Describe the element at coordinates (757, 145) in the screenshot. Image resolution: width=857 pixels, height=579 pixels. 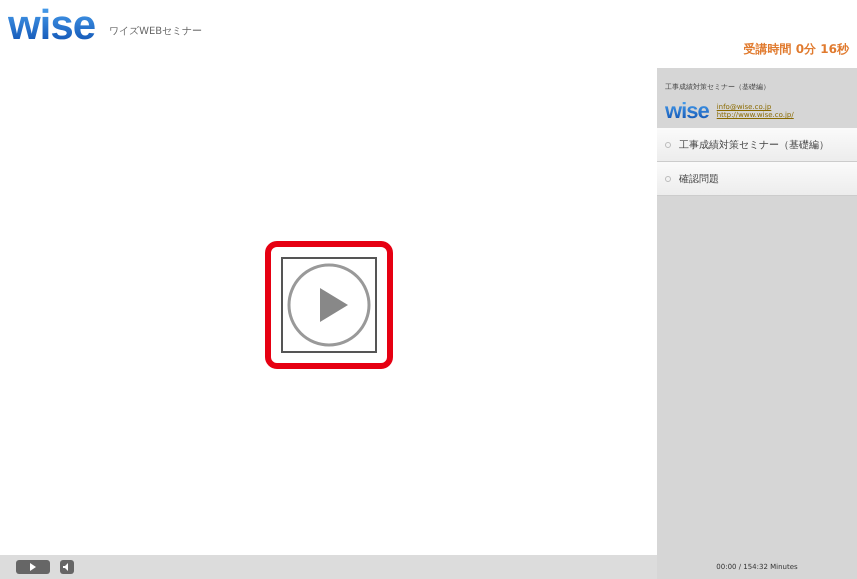
I see `chapter-item: 工事成績対策セミナー（基礎編）` at that location.